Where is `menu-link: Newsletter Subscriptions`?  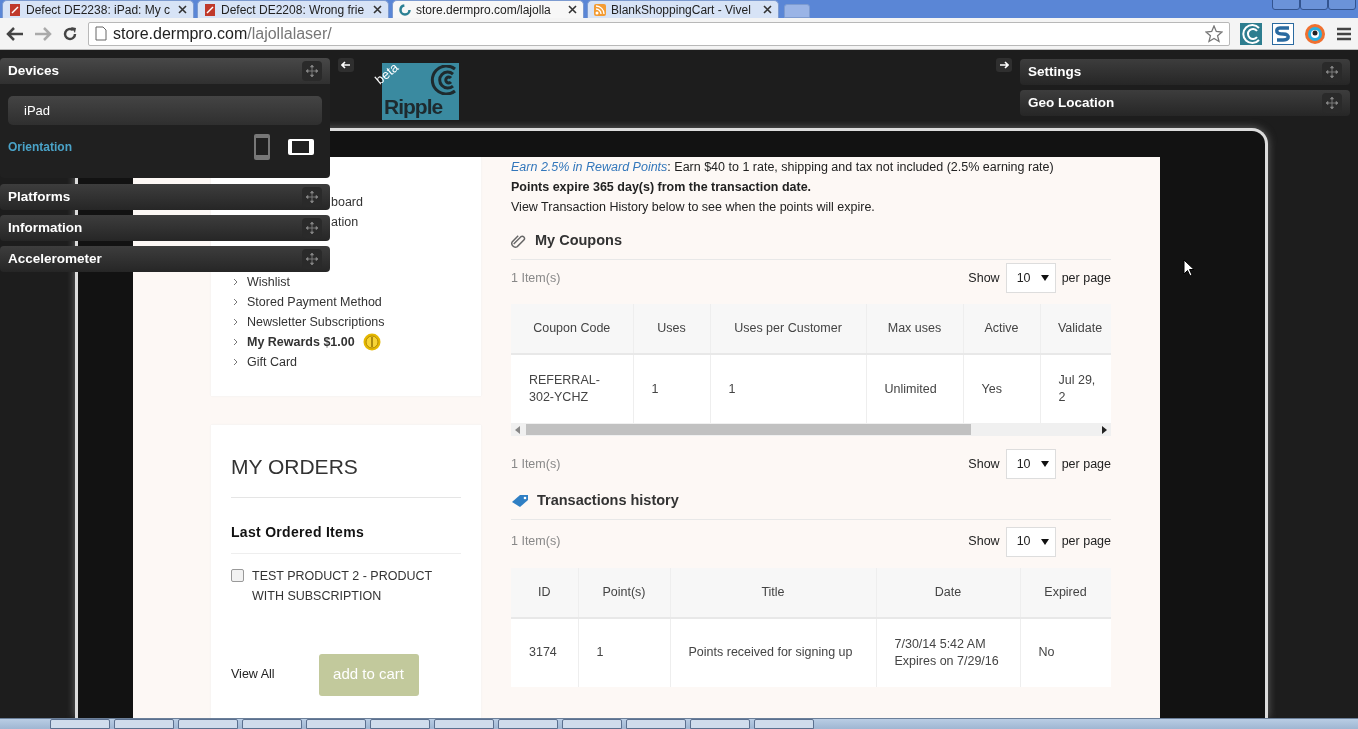
menu-link: Newsletter Subscriptions is located at coordinates (316, 322).